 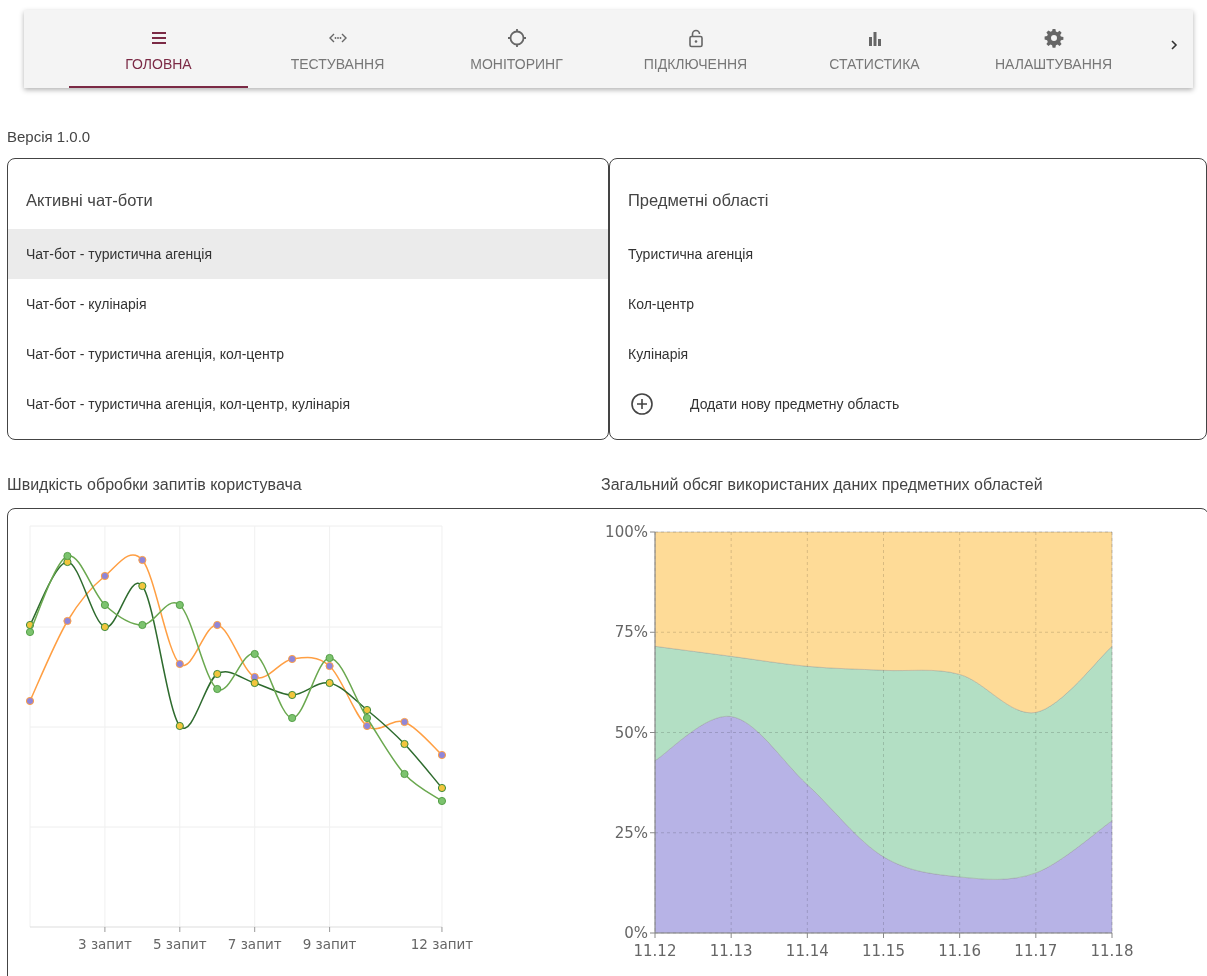 I want to click on domain-item: Кулінарія, so click(x=908, y=354).